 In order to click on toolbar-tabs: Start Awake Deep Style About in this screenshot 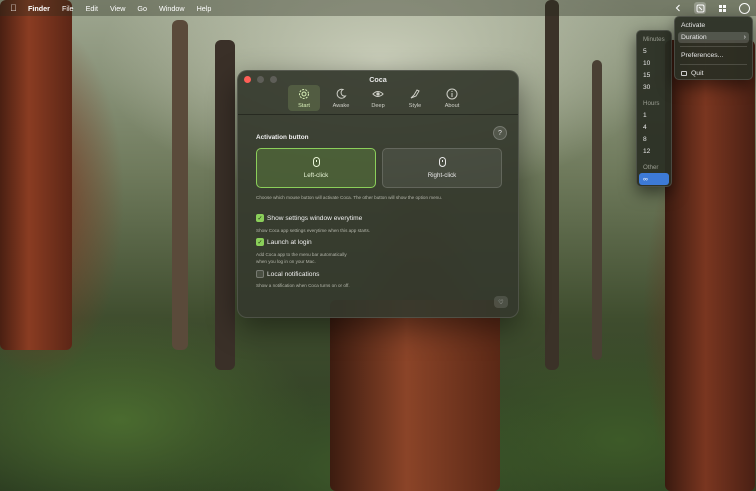, I will do `click(378, 98)`.